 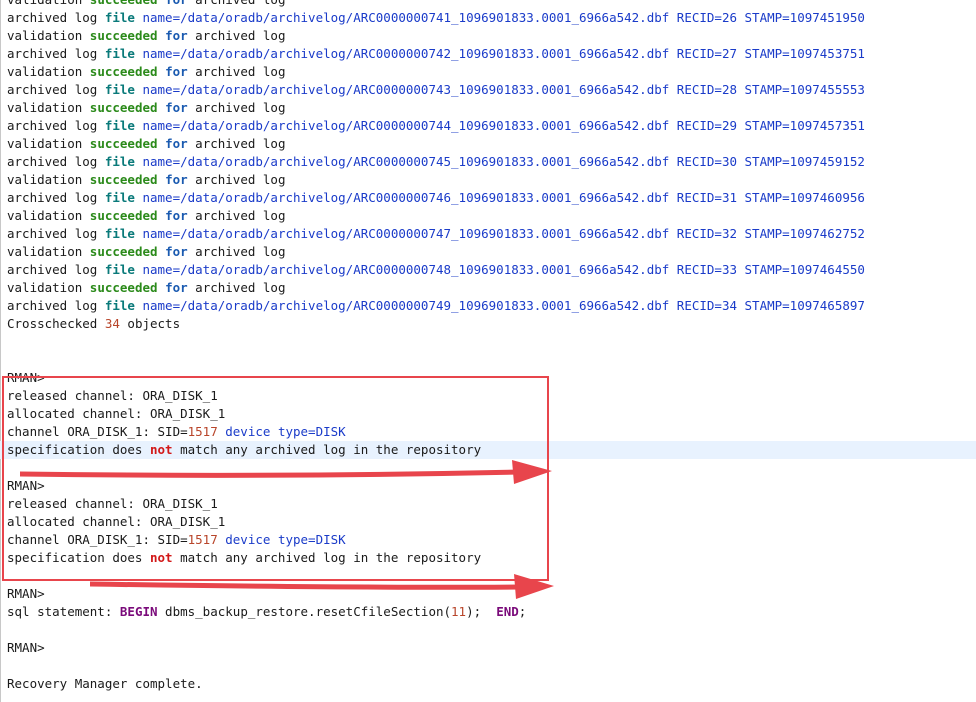 What do you see at coordinates (97, 539) in the screenshot?
I see `token: channel ORA_DISK_1: SID=` at bounding box center [97, 539].